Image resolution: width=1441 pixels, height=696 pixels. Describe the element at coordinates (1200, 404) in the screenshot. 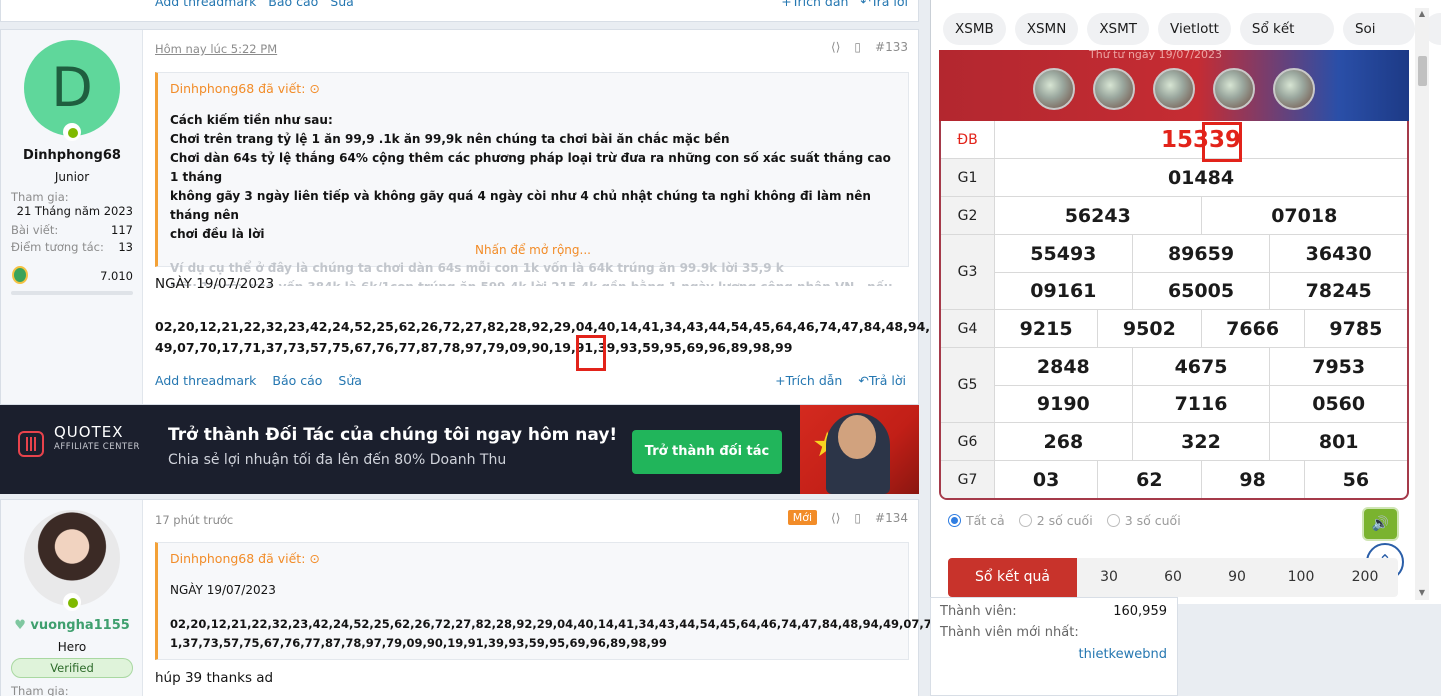

I see `prize-number: 7116` at that location.